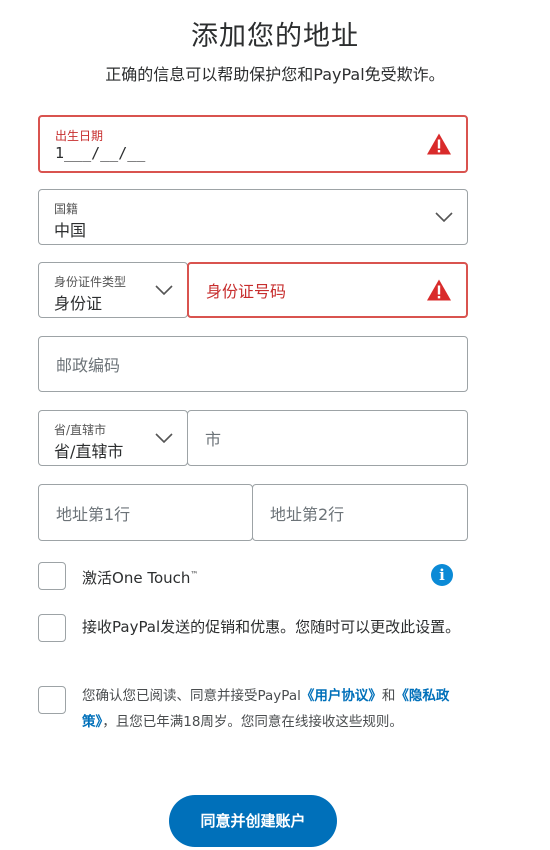 The height and width of the screenshot is (850, 550). What do you see at coordinates (213, 439) in the screenshot?
I see `city-placeholder: 市` at bounding box center [213, 439].